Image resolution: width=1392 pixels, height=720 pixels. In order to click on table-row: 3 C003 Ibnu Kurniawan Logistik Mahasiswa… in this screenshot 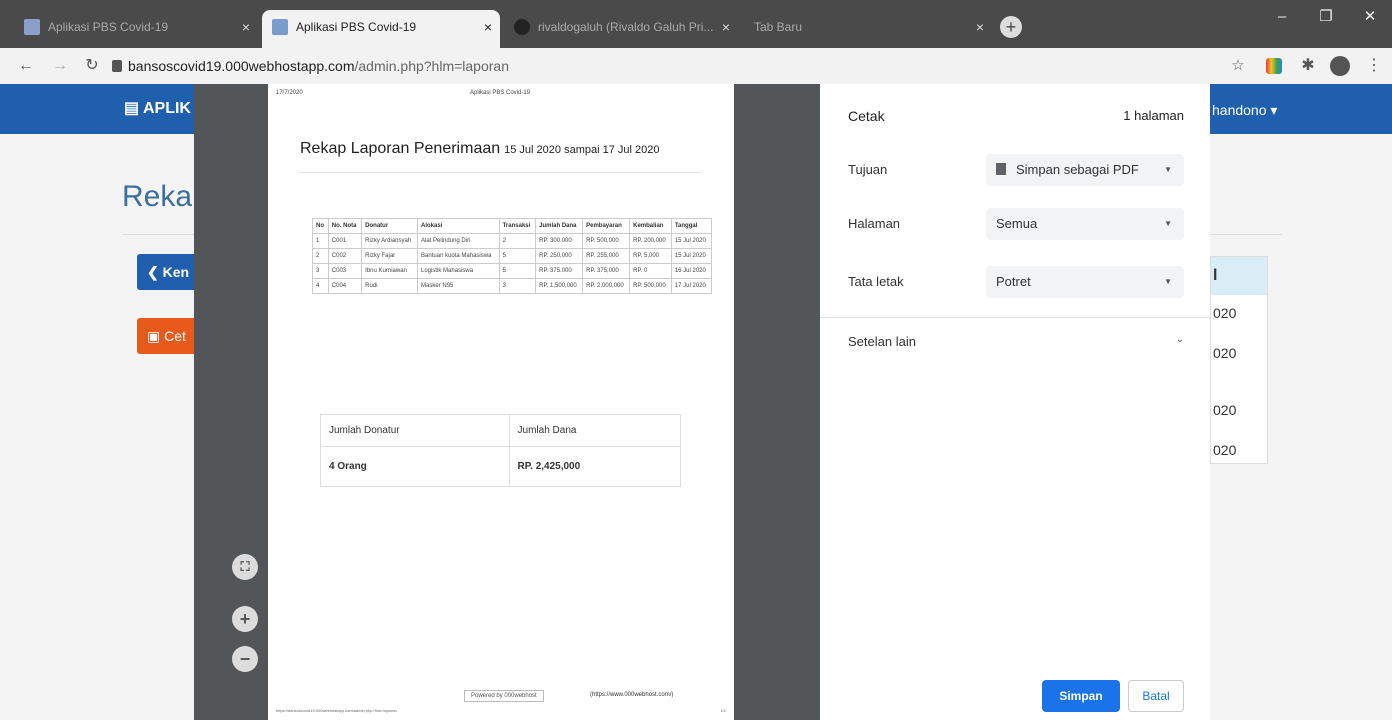, I will do `click(512, 271)`.